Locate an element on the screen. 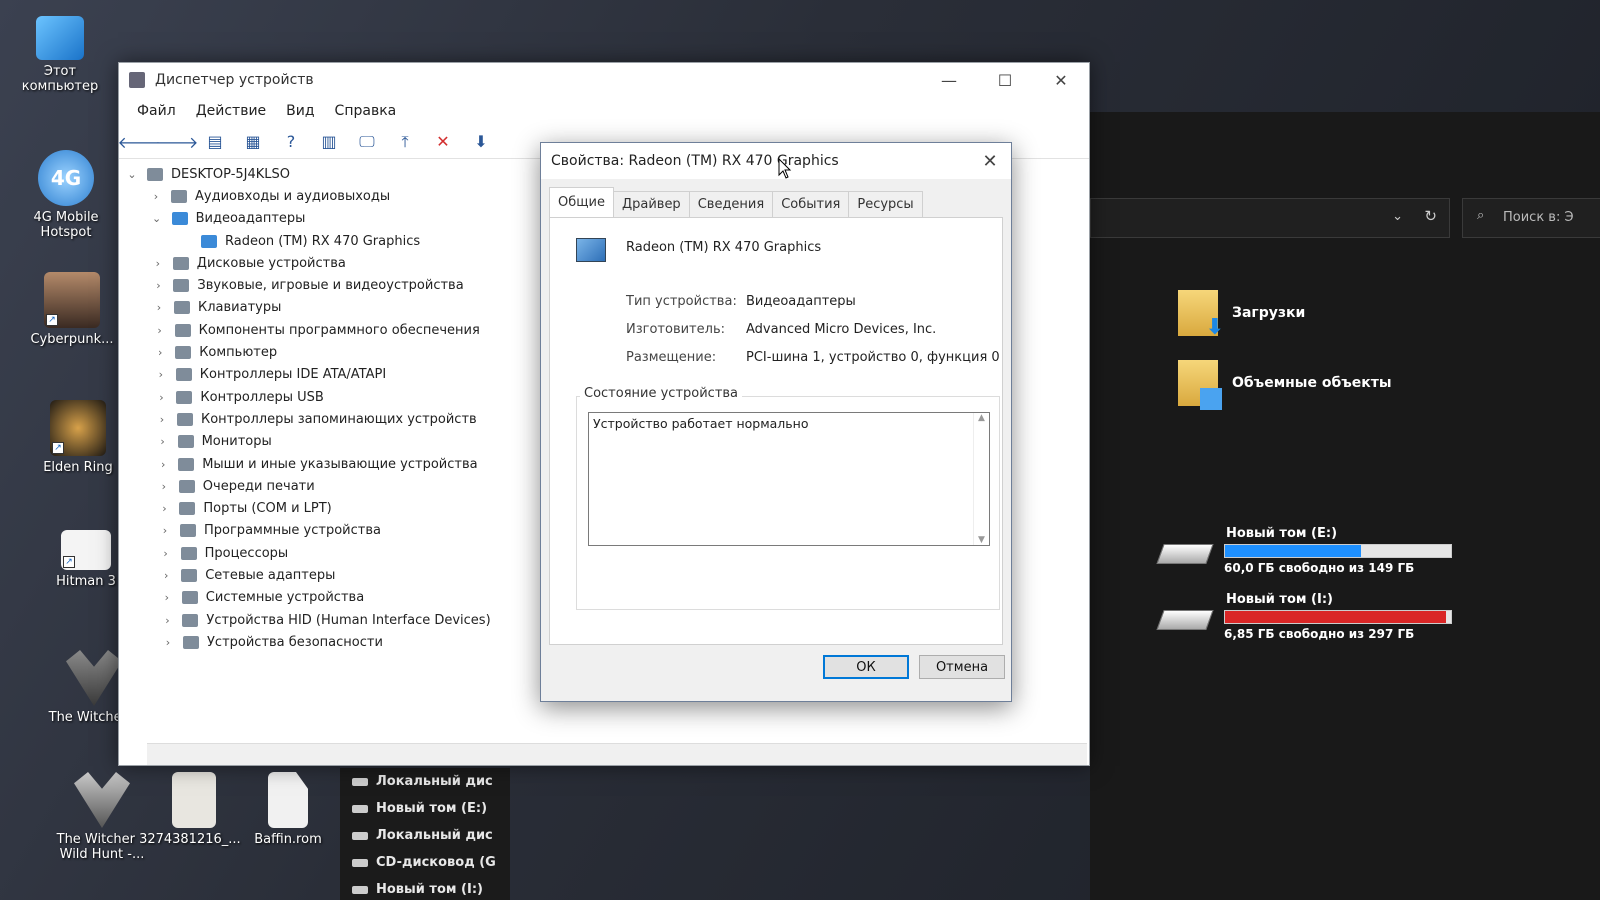 The height and width of the screenshot is (900, 1600). show-hide-tree-icon: ▤ is located at coordinates (215, 142).